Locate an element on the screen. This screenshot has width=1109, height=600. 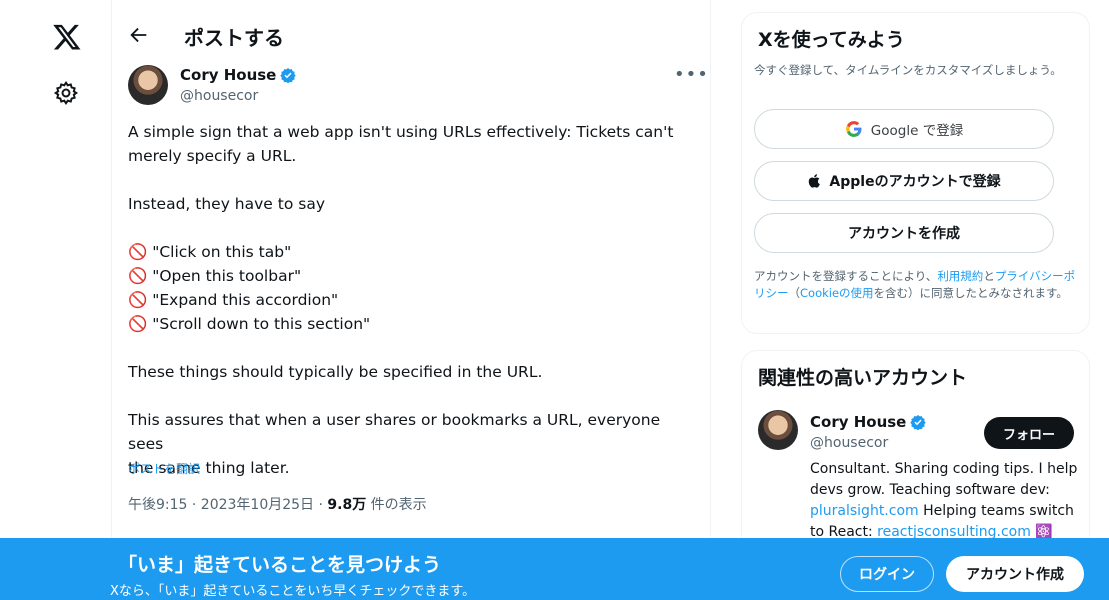
legal-and: と is located at coordinates (989, 276).